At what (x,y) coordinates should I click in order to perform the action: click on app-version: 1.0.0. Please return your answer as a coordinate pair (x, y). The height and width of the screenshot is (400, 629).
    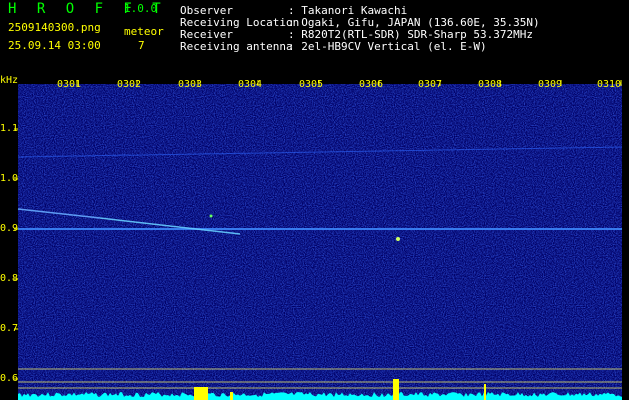
    Looking at the image, I should click on (141, 8).